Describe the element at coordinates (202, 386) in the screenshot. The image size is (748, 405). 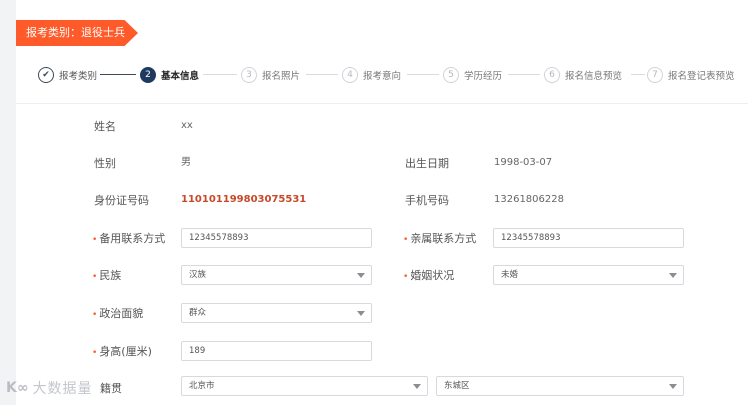
I see `native-province-selected: 北京市` at that location.